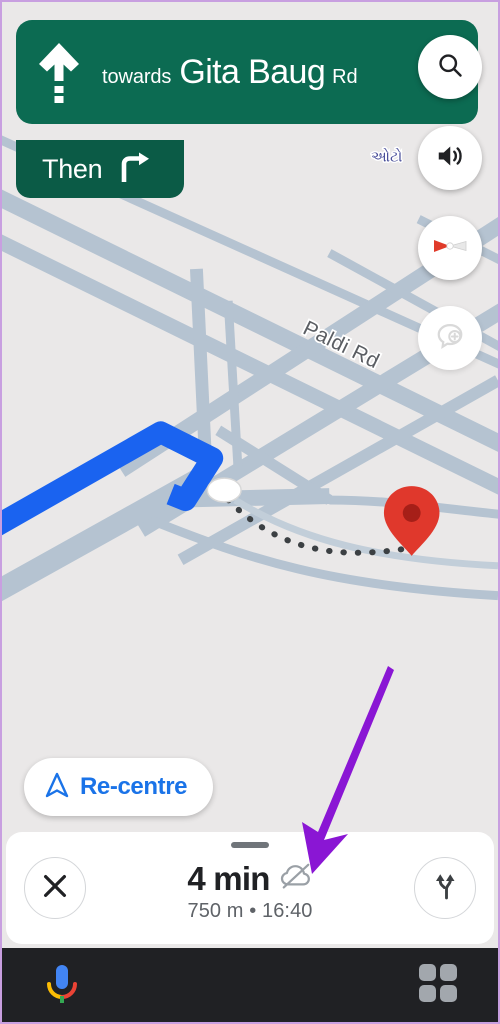  I want to click on close-navigation-button, so click(55, 888).